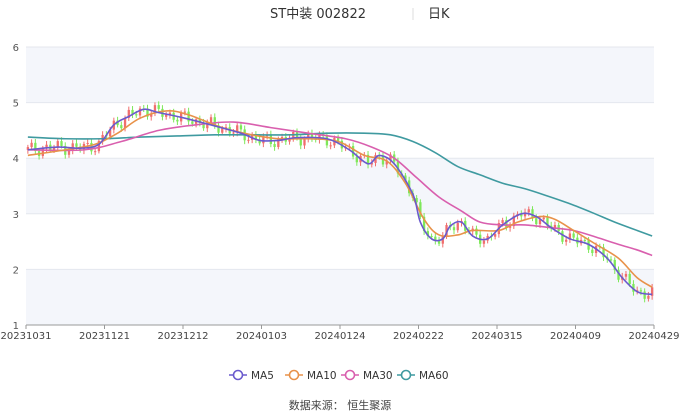 This screenshot has width=680, height=413. I want to click on legend-label: MA60, so click(434, 376).